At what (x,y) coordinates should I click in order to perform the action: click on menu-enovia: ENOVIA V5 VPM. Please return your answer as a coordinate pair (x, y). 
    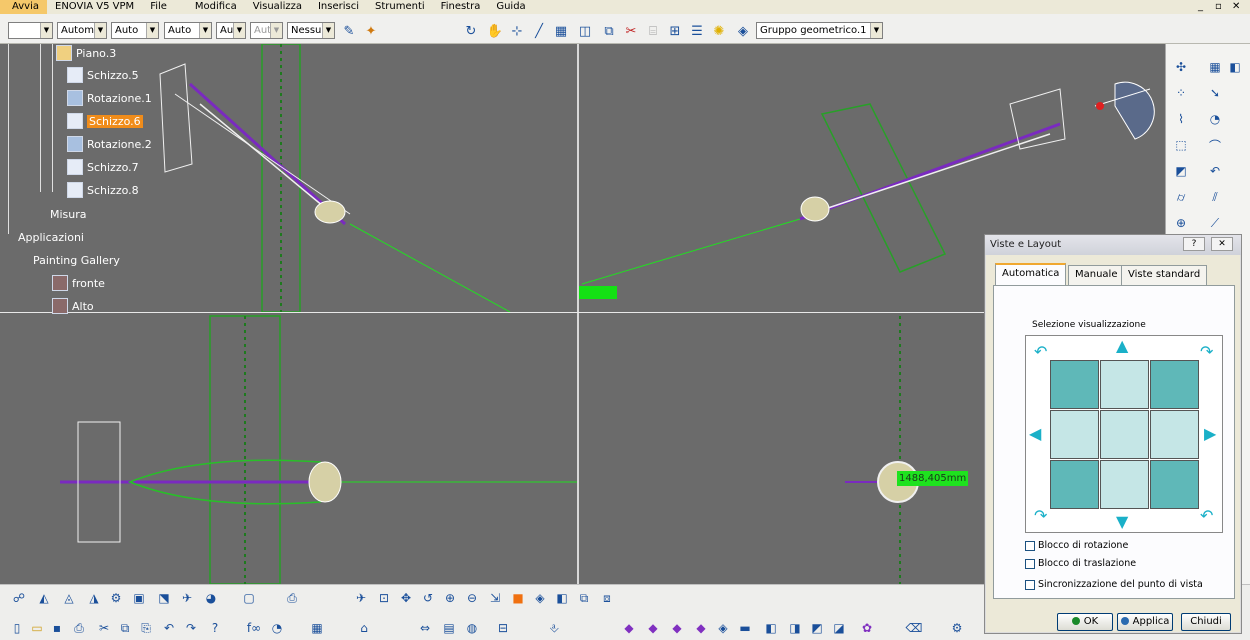
    Looking at the image, I should click on (94, 7).